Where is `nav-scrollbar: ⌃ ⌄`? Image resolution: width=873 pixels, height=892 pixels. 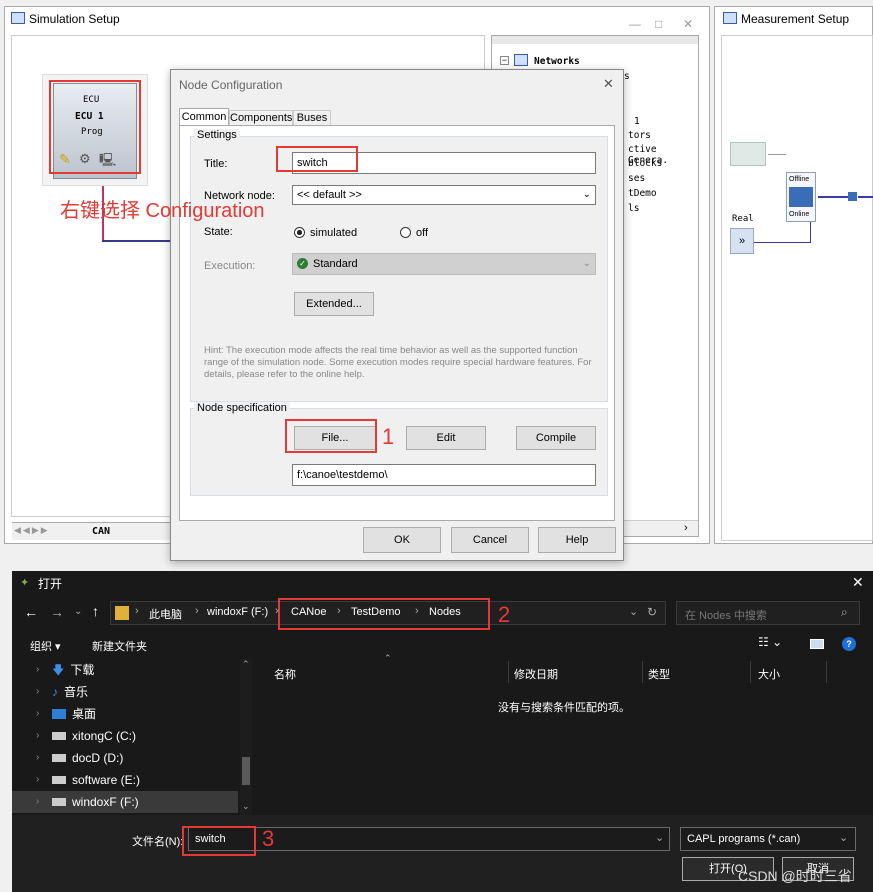
nav-scrollbar: ⌃ ⌄ is located at coordinates (246, 737).